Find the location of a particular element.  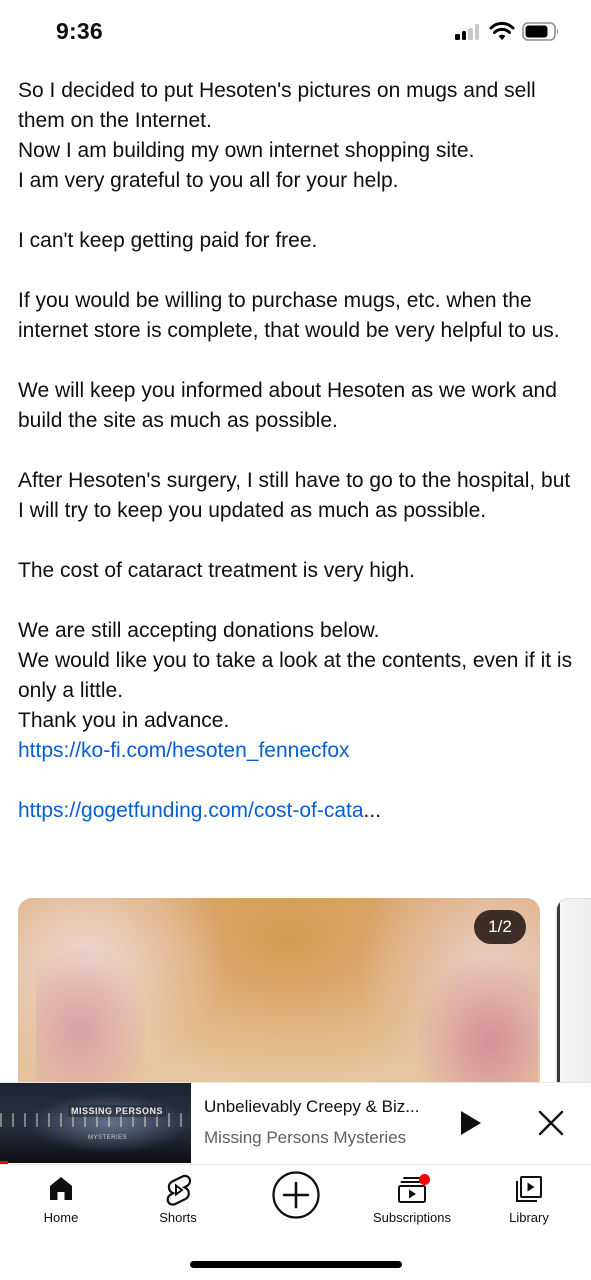

post-line: We are still accepting donations below. is located at coordinates (199, 630).